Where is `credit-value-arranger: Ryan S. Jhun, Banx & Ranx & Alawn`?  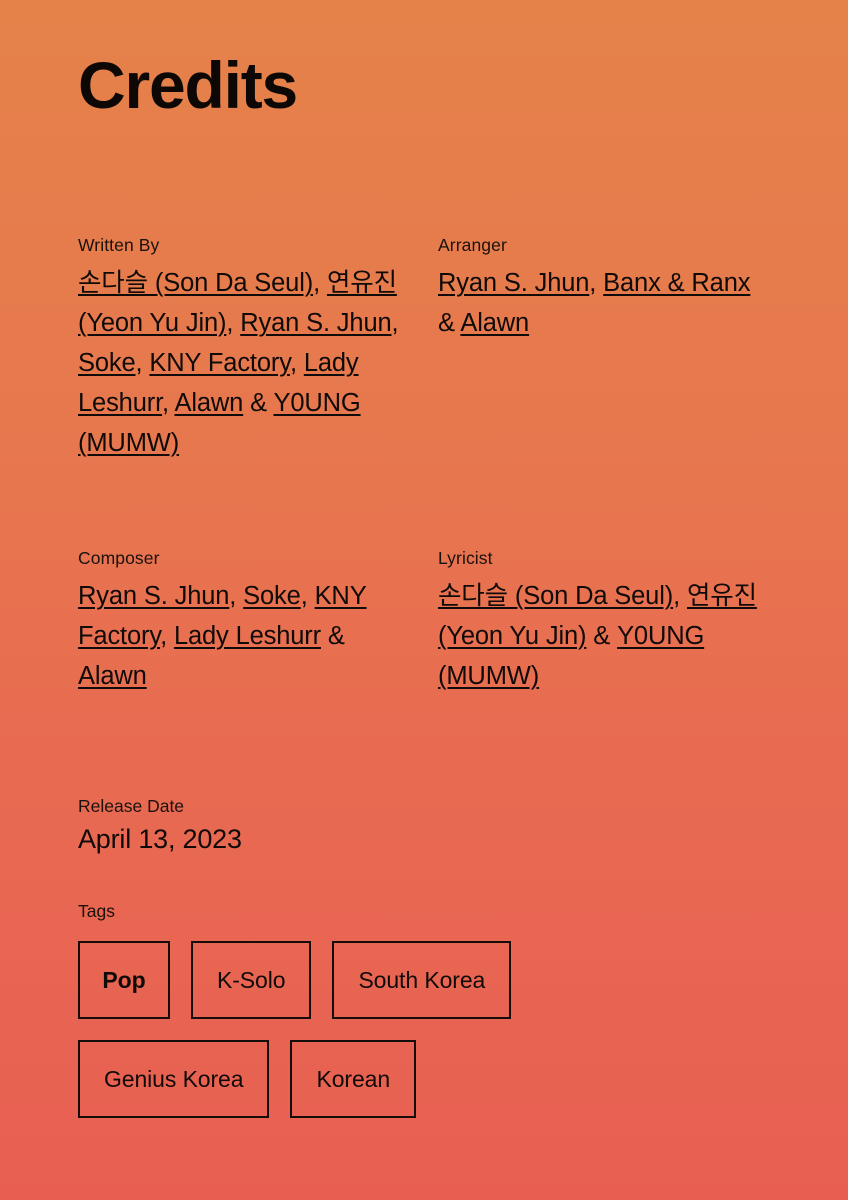
credit-value-arranger: Ryan S. Jhun, Banx & Ranx & Alawn is located at coordinates (603, 303).